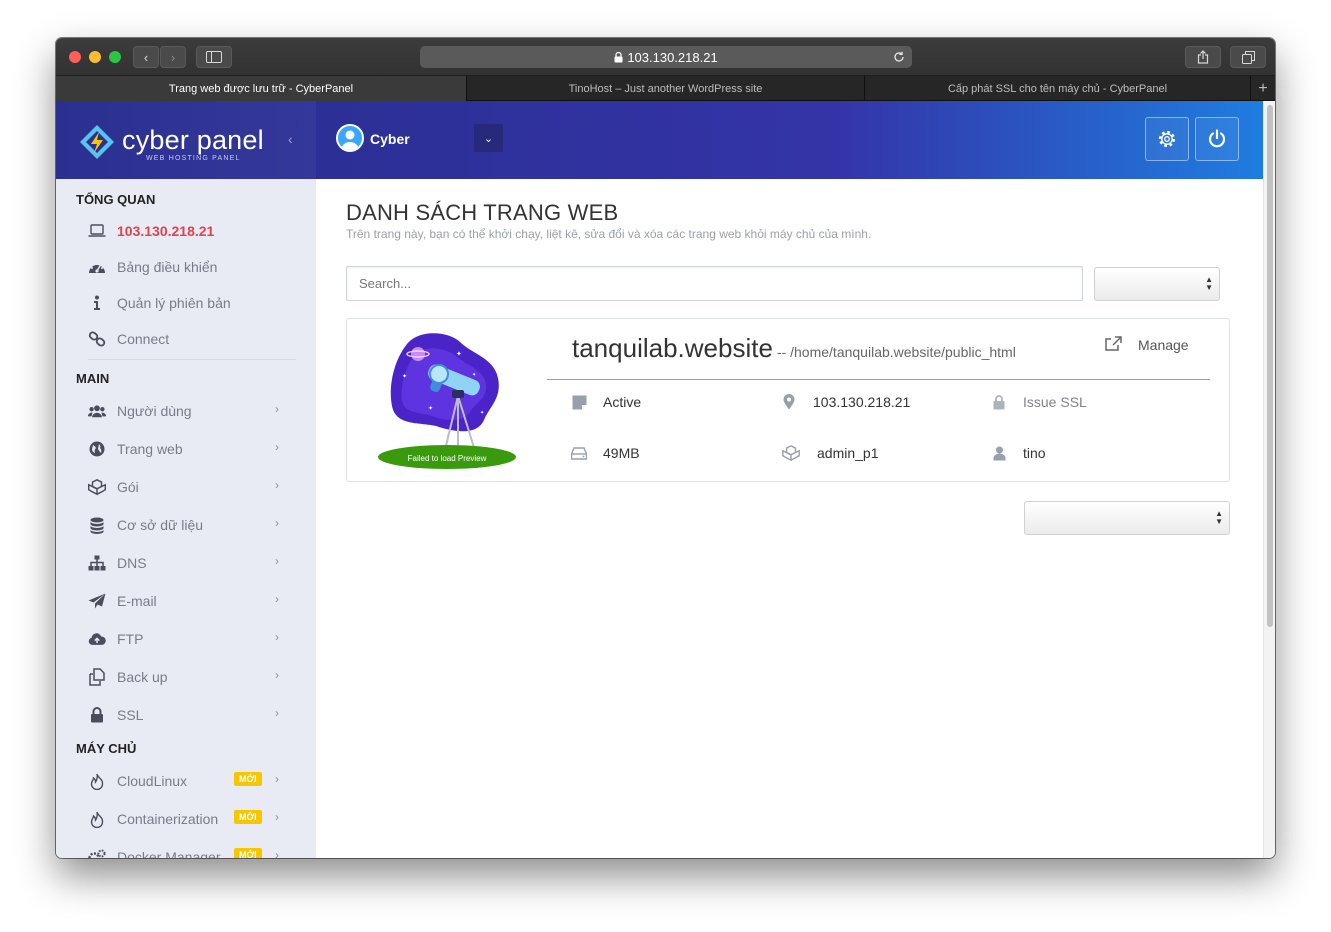 The width and height of the screenshot is (1331, 932). I want to click on logout-button, so click(1217, 139).